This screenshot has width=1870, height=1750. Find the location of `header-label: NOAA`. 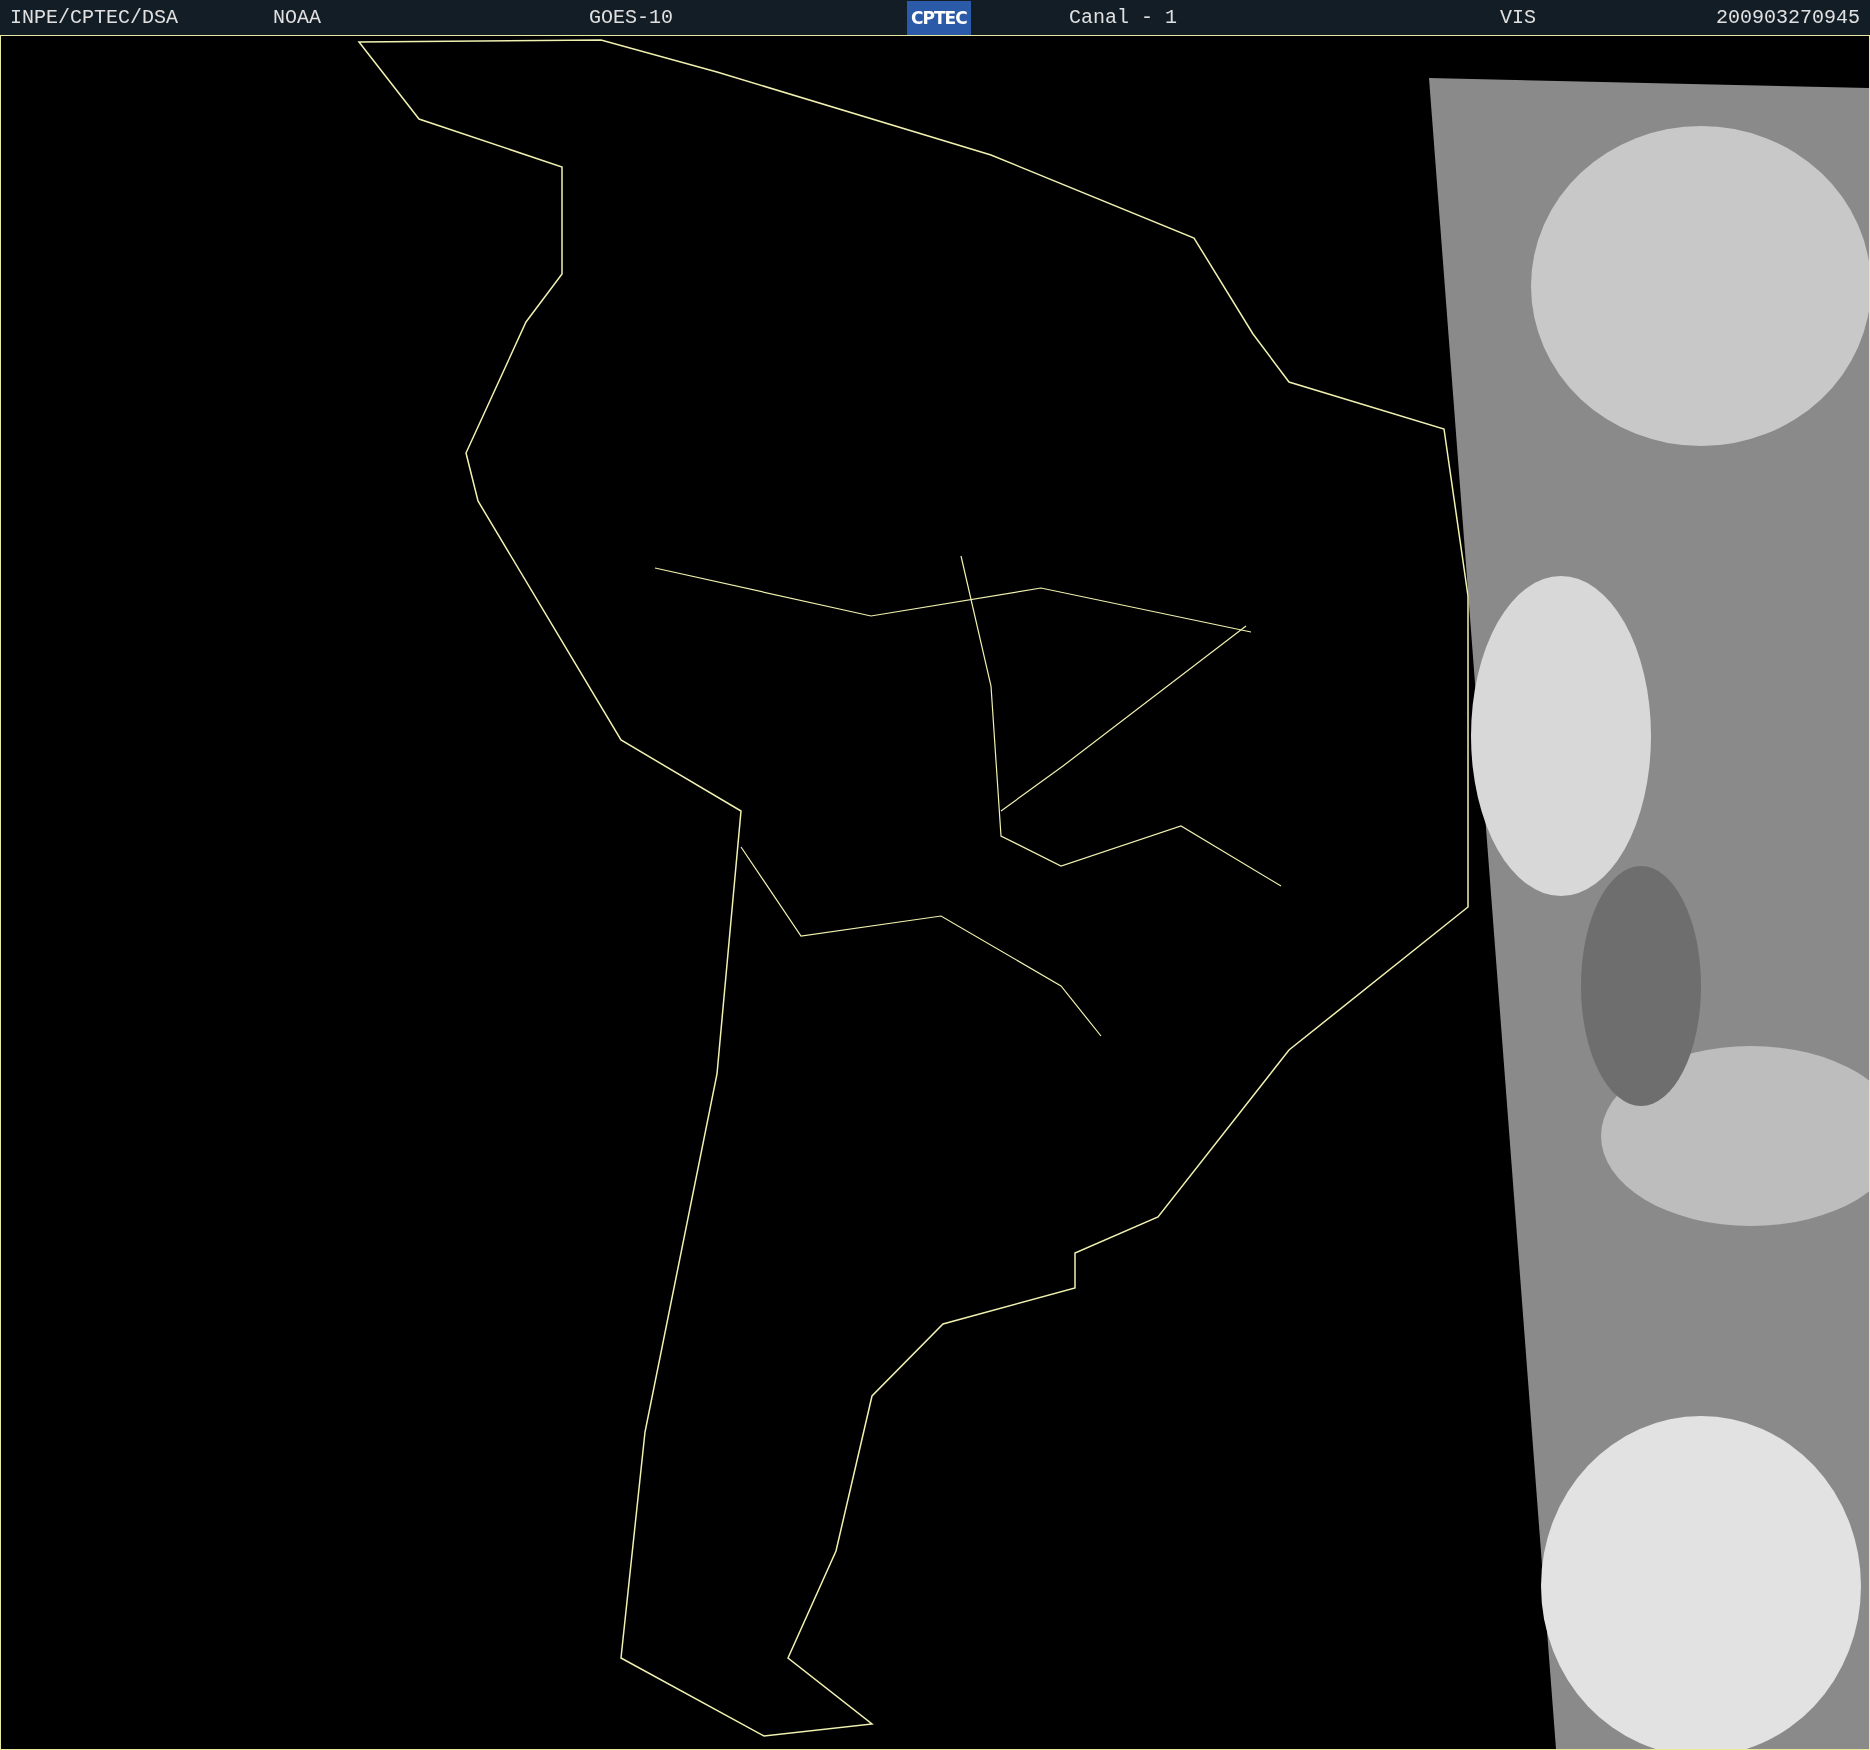

header-label: NOAA is located at coordinates (297, 17).